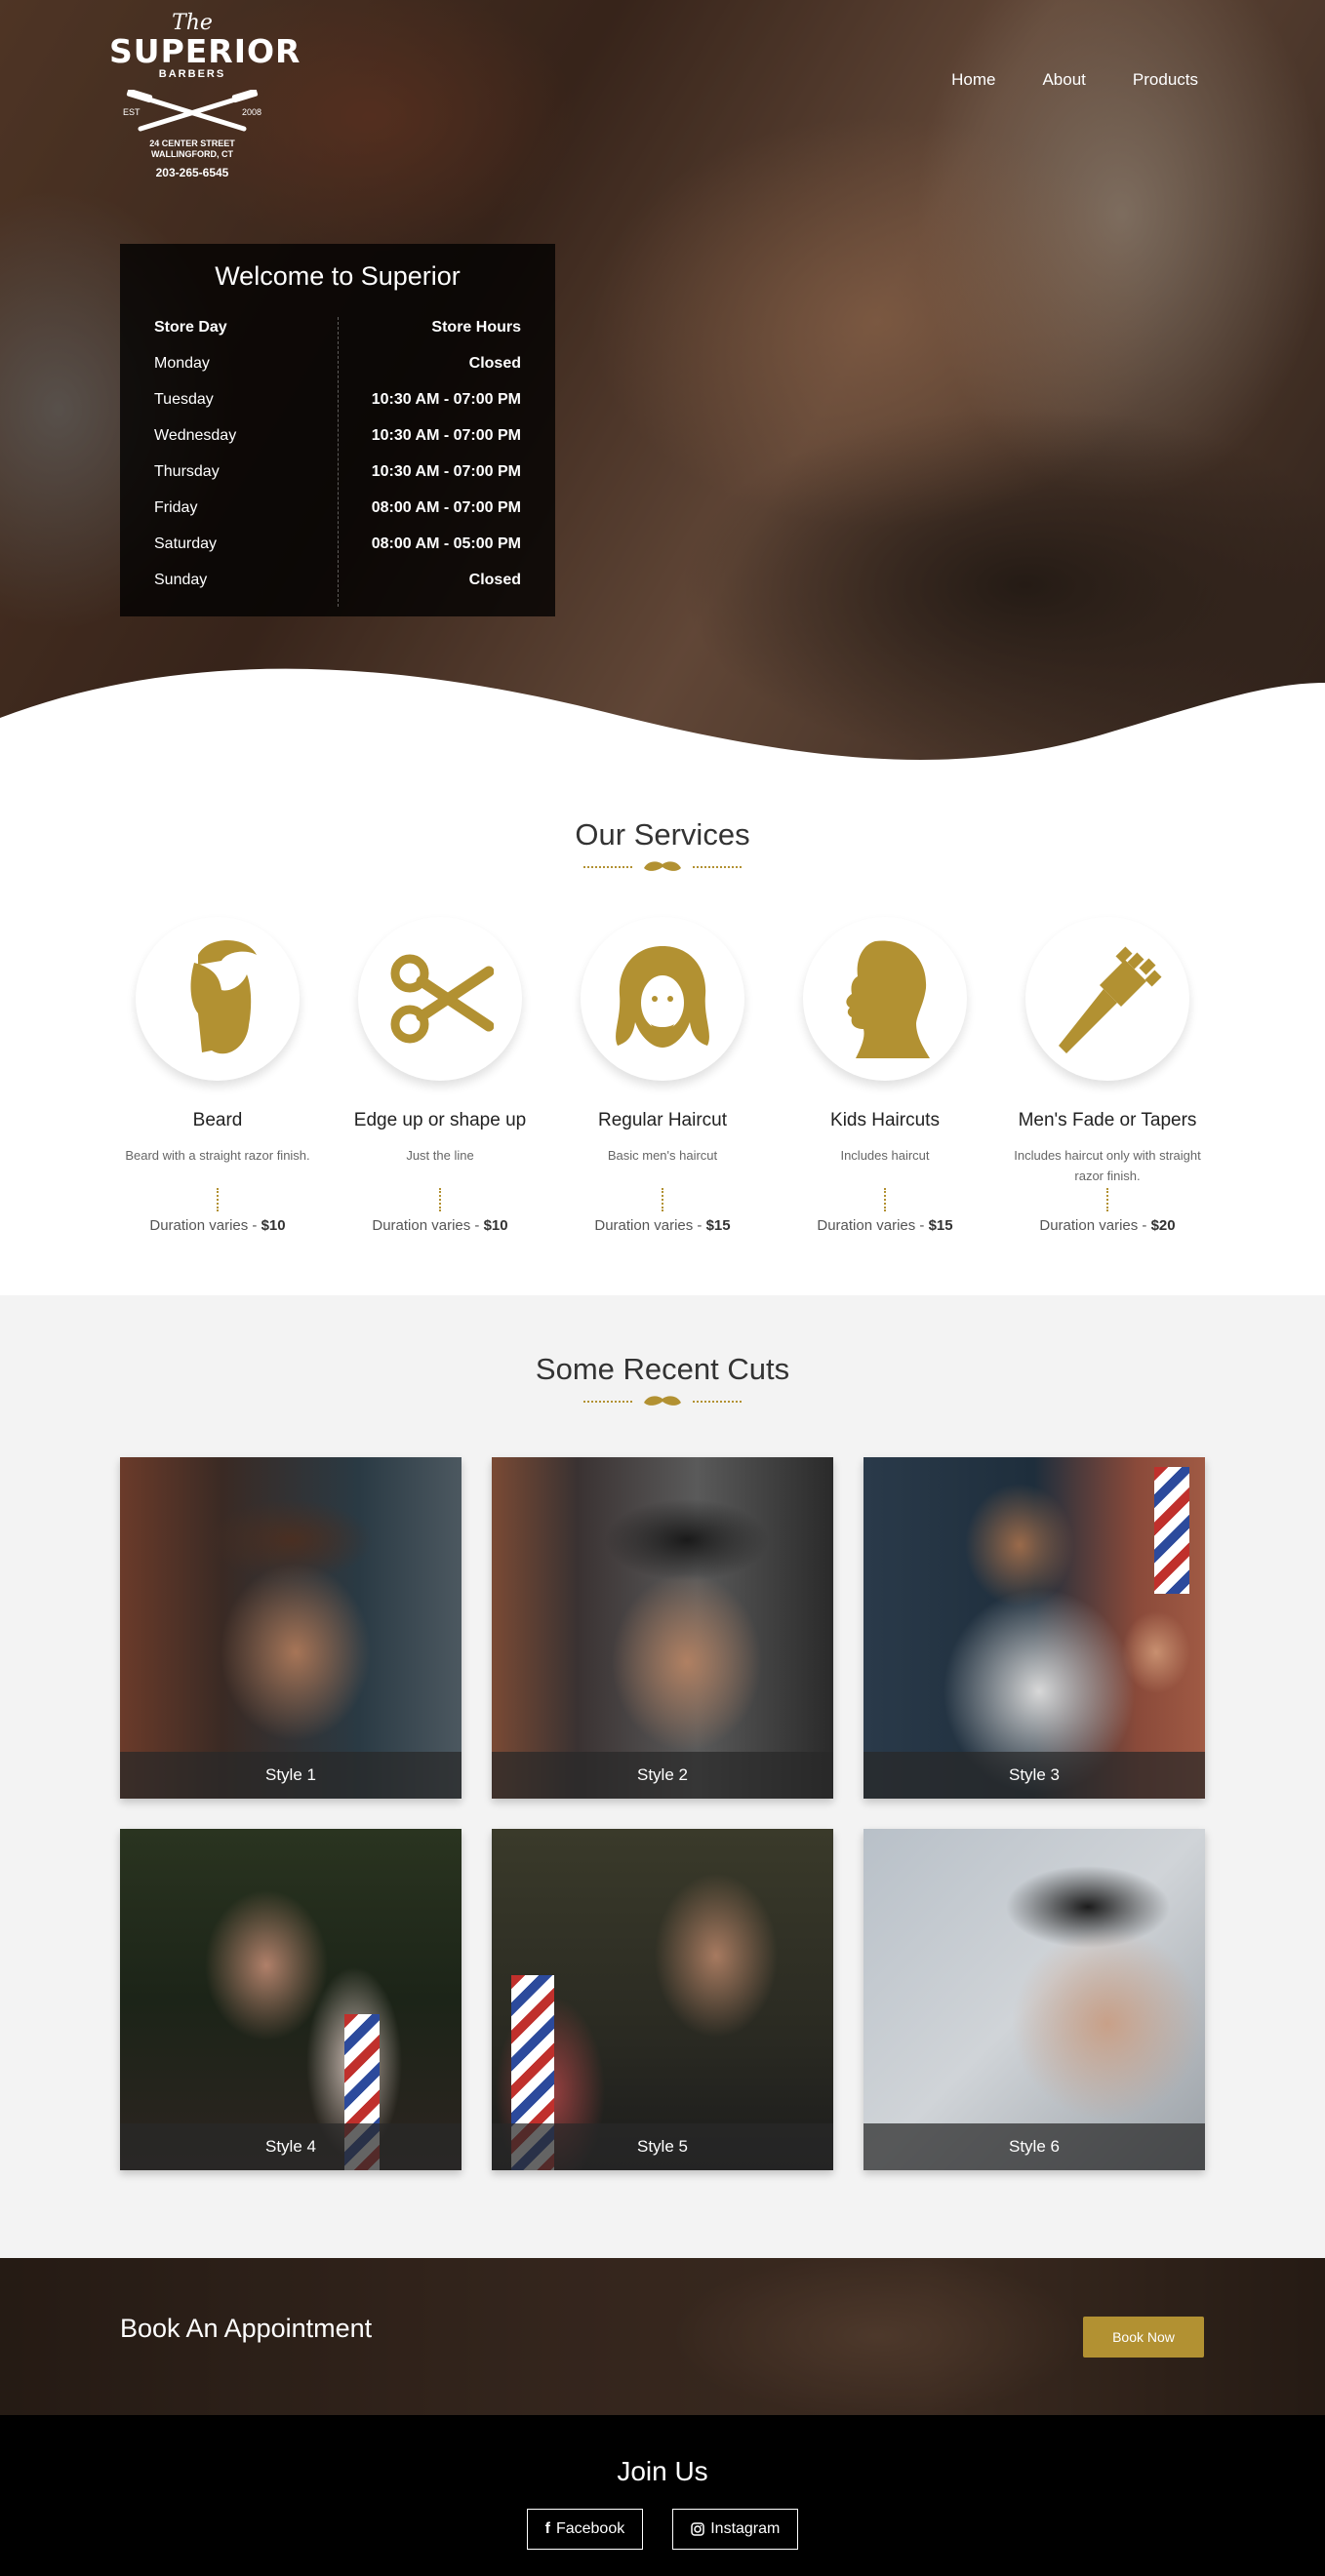 The height and width of the screenshot is (2576, 1325). What do you see at coordinates (217, 1120) in the screenshot?
I see `service-name: Beard` at bounding box center [217, 1120].